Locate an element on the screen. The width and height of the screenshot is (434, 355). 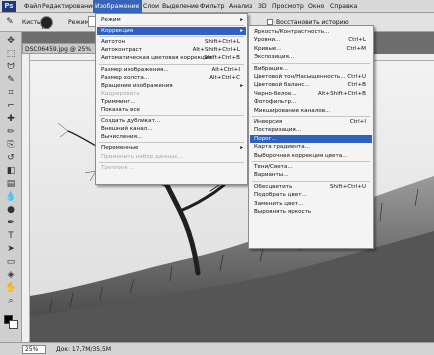
menu-item-показать-все: Показать все is located at coordinates (171, 110).